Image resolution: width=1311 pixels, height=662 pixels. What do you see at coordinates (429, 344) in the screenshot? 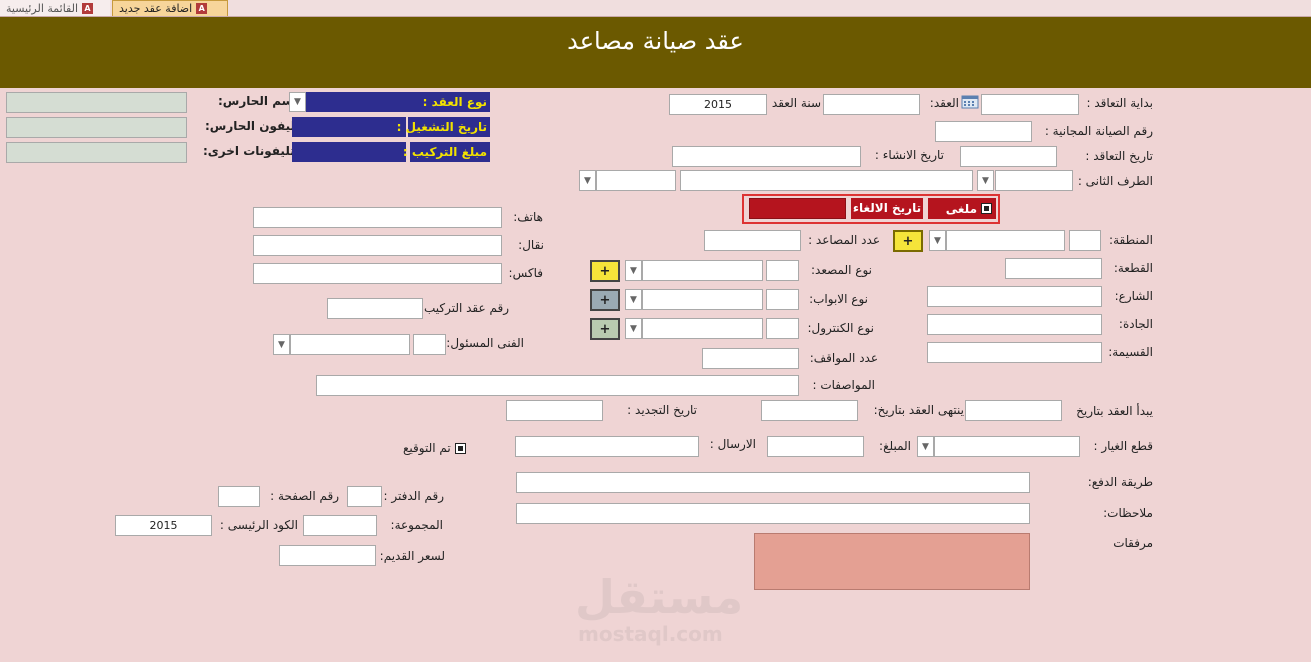
I see `tech-code-field` at bounding box center [429, 344].